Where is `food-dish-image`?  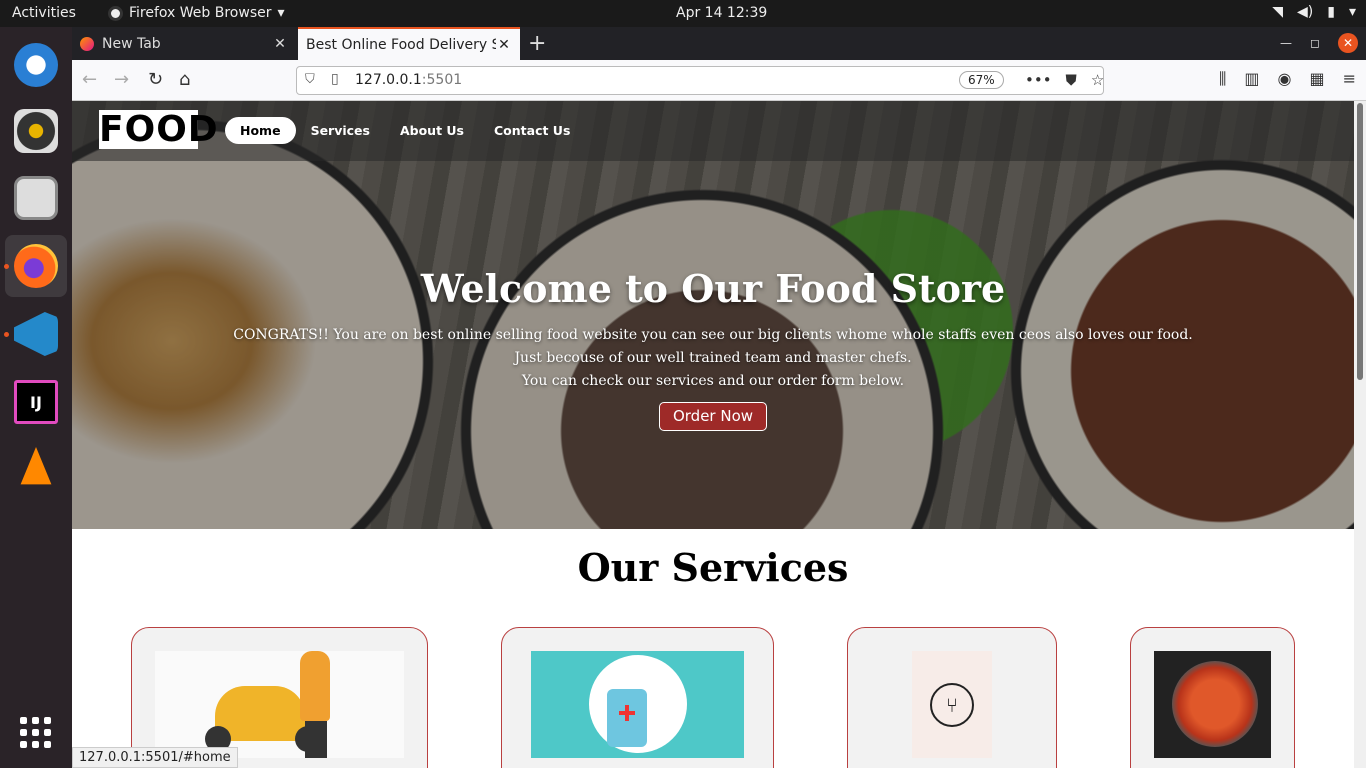 food-dish-image is located at coordinates (1212, 704).